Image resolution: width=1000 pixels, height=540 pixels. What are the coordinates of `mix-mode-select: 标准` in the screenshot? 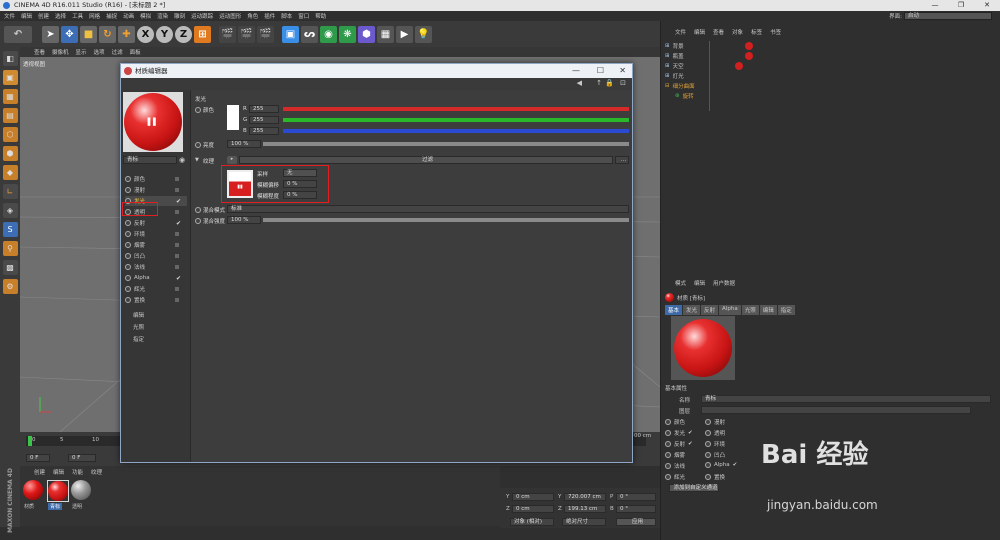 It's located at (428, 209).